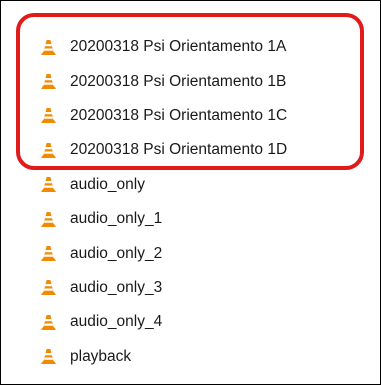 The width and height of the screenshot is (381, 385). I want to click on file-item: audio_only_1, so click(163, 219).